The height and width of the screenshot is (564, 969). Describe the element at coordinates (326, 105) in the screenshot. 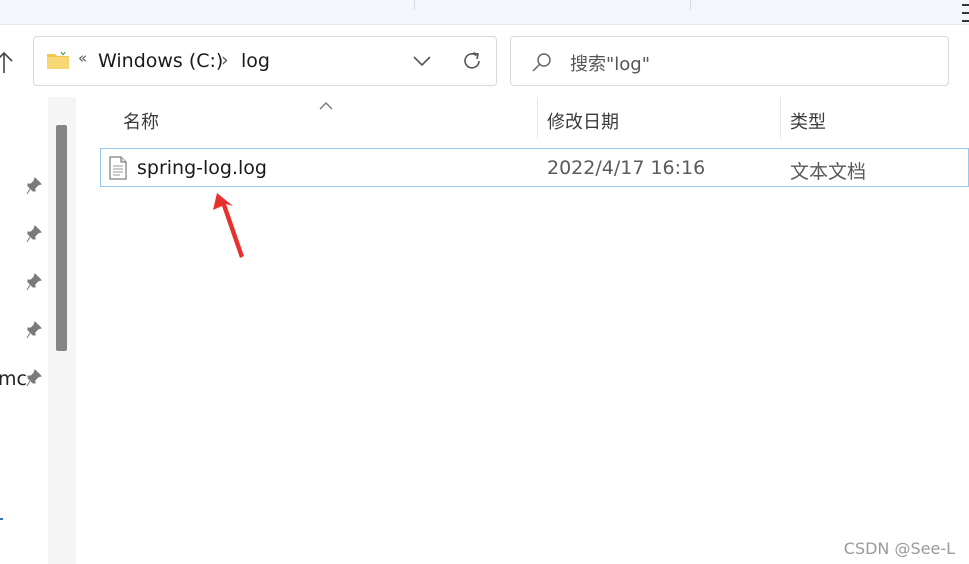

I see `sort-up-icon` at that location.